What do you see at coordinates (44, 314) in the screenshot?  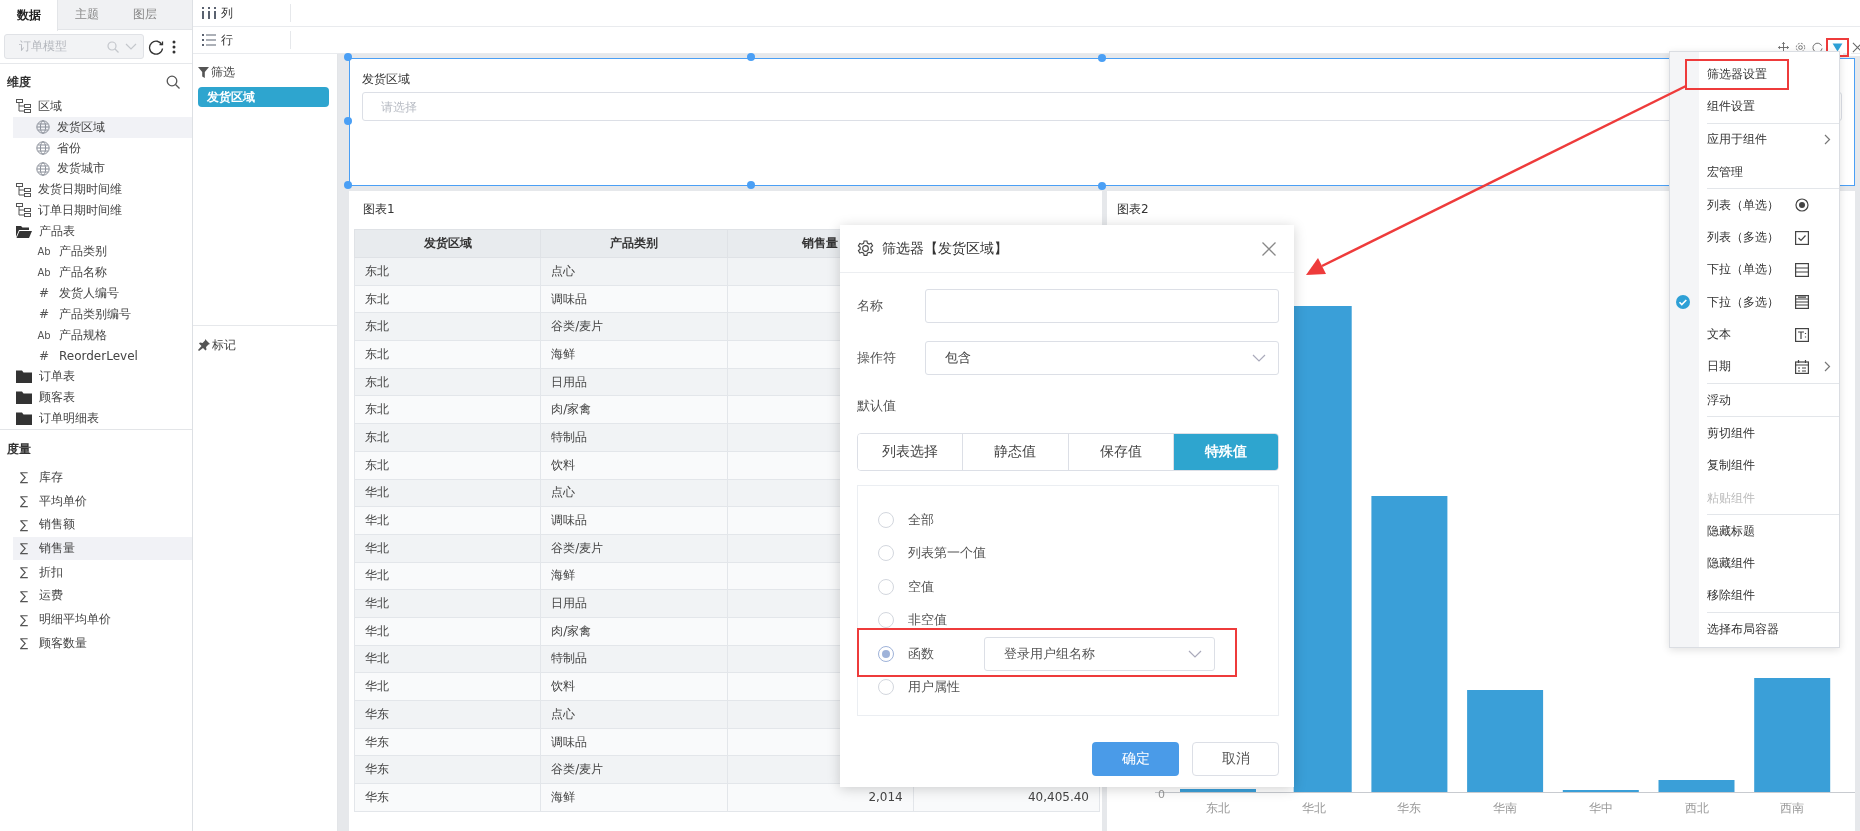 I see `number-type-icon: #` at bounding box center [44, 314].